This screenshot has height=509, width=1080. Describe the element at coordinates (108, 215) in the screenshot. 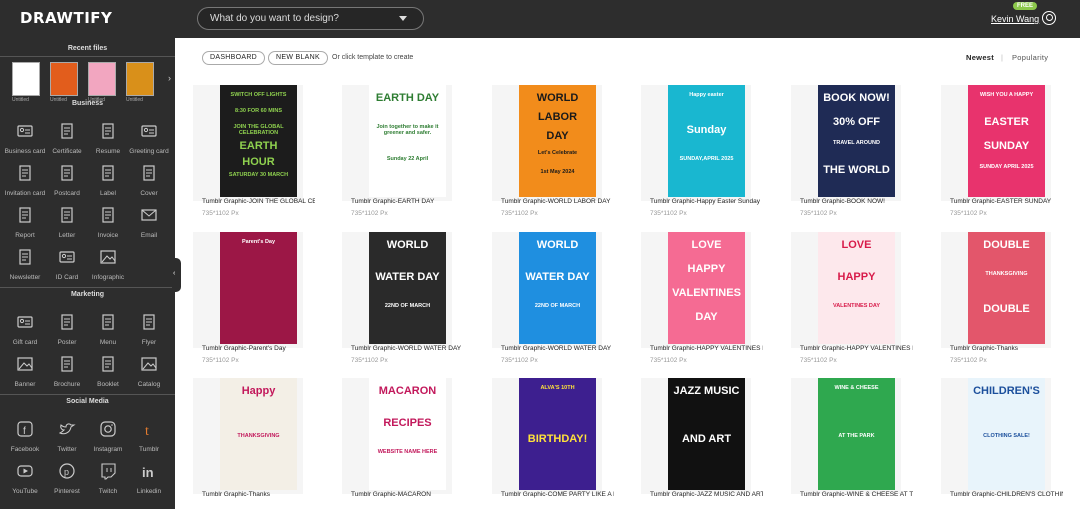

I see `invoice-icon` at that location.